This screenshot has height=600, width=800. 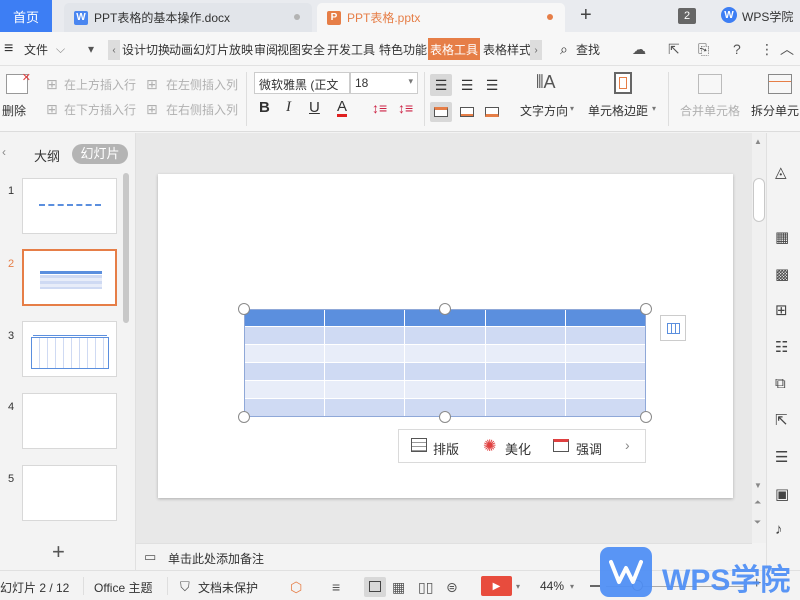 I want to click on table-options-button, so click(x=673, y=328).